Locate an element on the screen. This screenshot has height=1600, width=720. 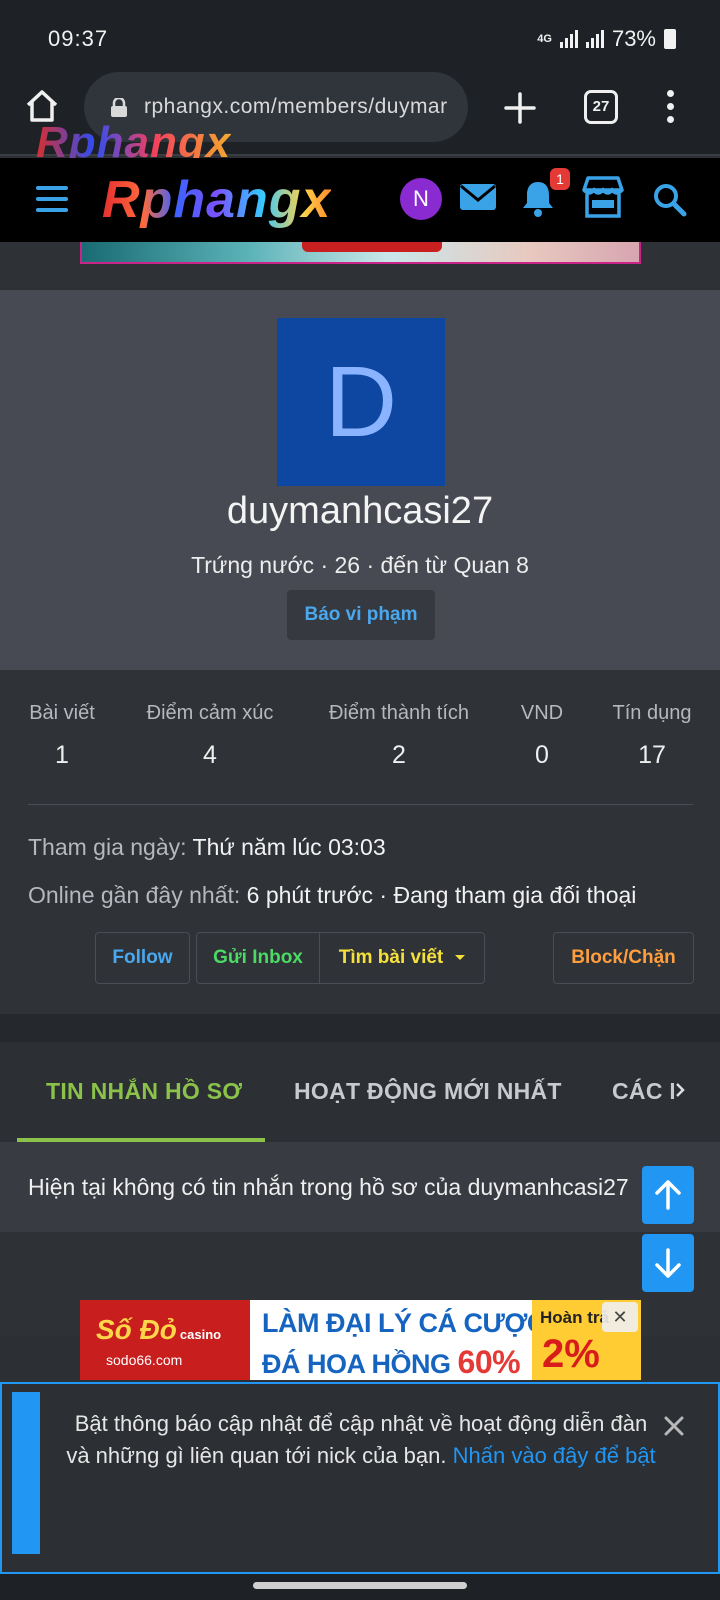
profile-tabs: TIN NHẮN HỒ SƠ HOẠT ĐỘNG MỚI NHẤT CÁC B is located at coordinates (360, 1092).